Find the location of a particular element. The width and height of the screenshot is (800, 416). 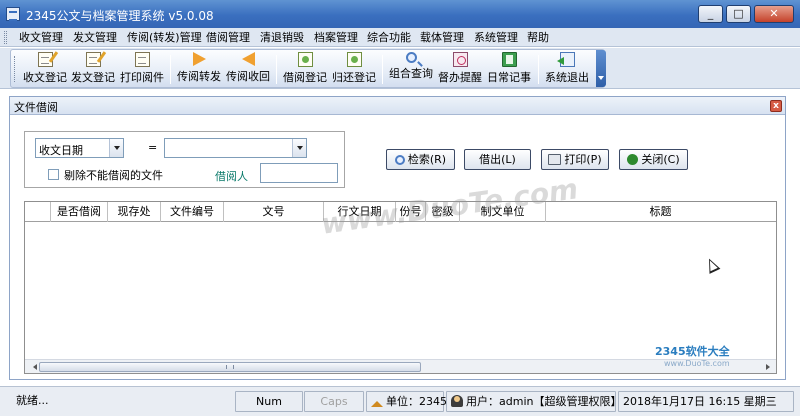

menu-destroy: 清退销毁 is located at coordinates (282, 37).